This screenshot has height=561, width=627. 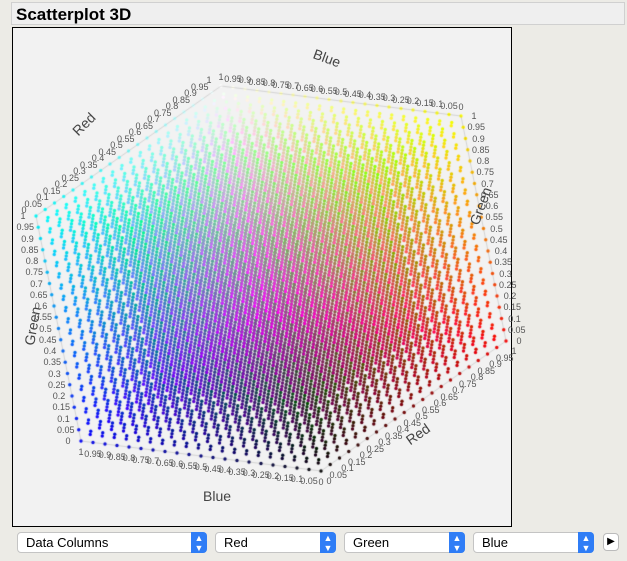 I want to click on green-axis-tick: 1, so click(x=474, y=116).